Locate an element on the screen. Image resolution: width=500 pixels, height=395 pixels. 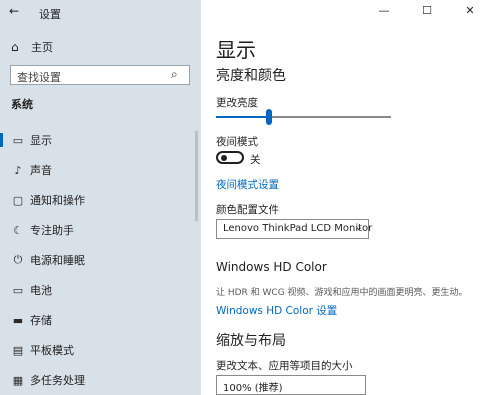
color-profile-dropdown: Lenovo ThinkPad LCD Monitor ⌄ is located at coordinates (294, 229).